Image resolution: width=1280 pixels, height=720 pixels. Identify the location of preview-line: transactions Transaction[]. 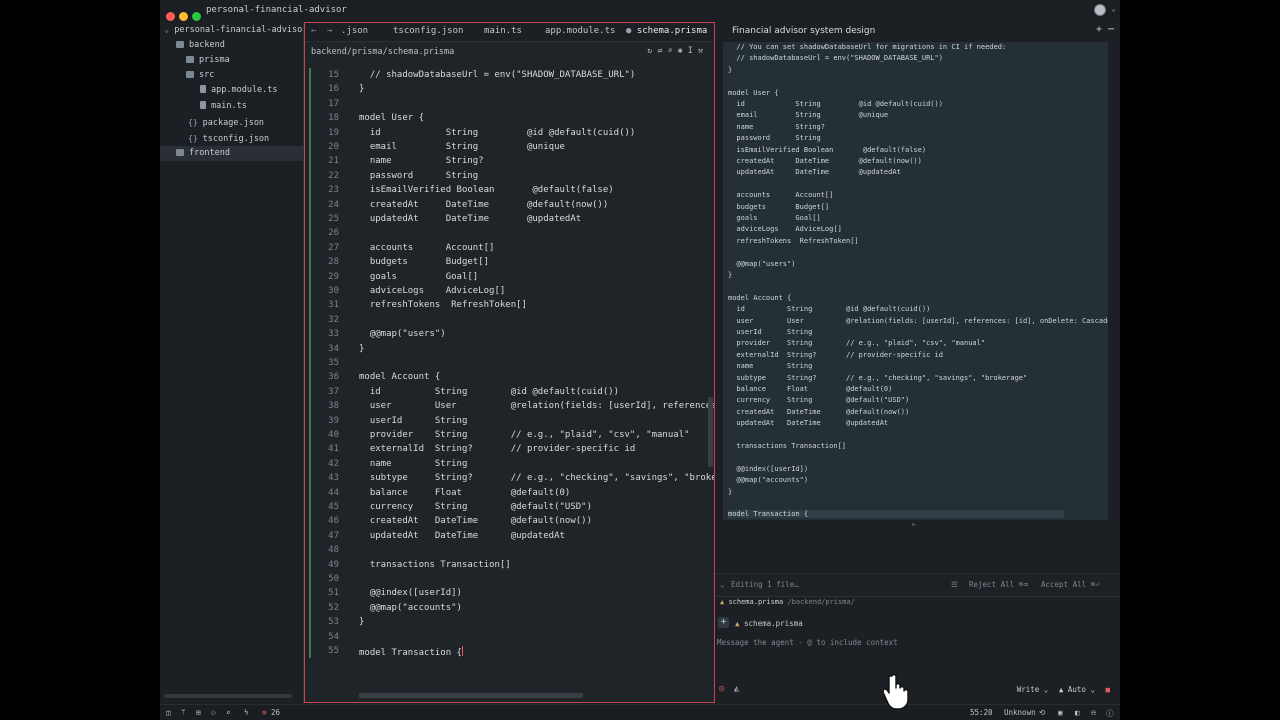
(787, 446).